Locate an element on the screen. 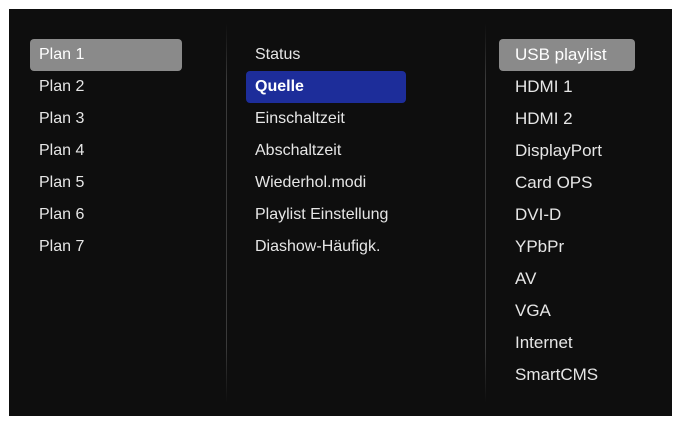 This screenshot has height=426, width=681. plan-item-1: Plan 1 is located at coordinates (106, 55).